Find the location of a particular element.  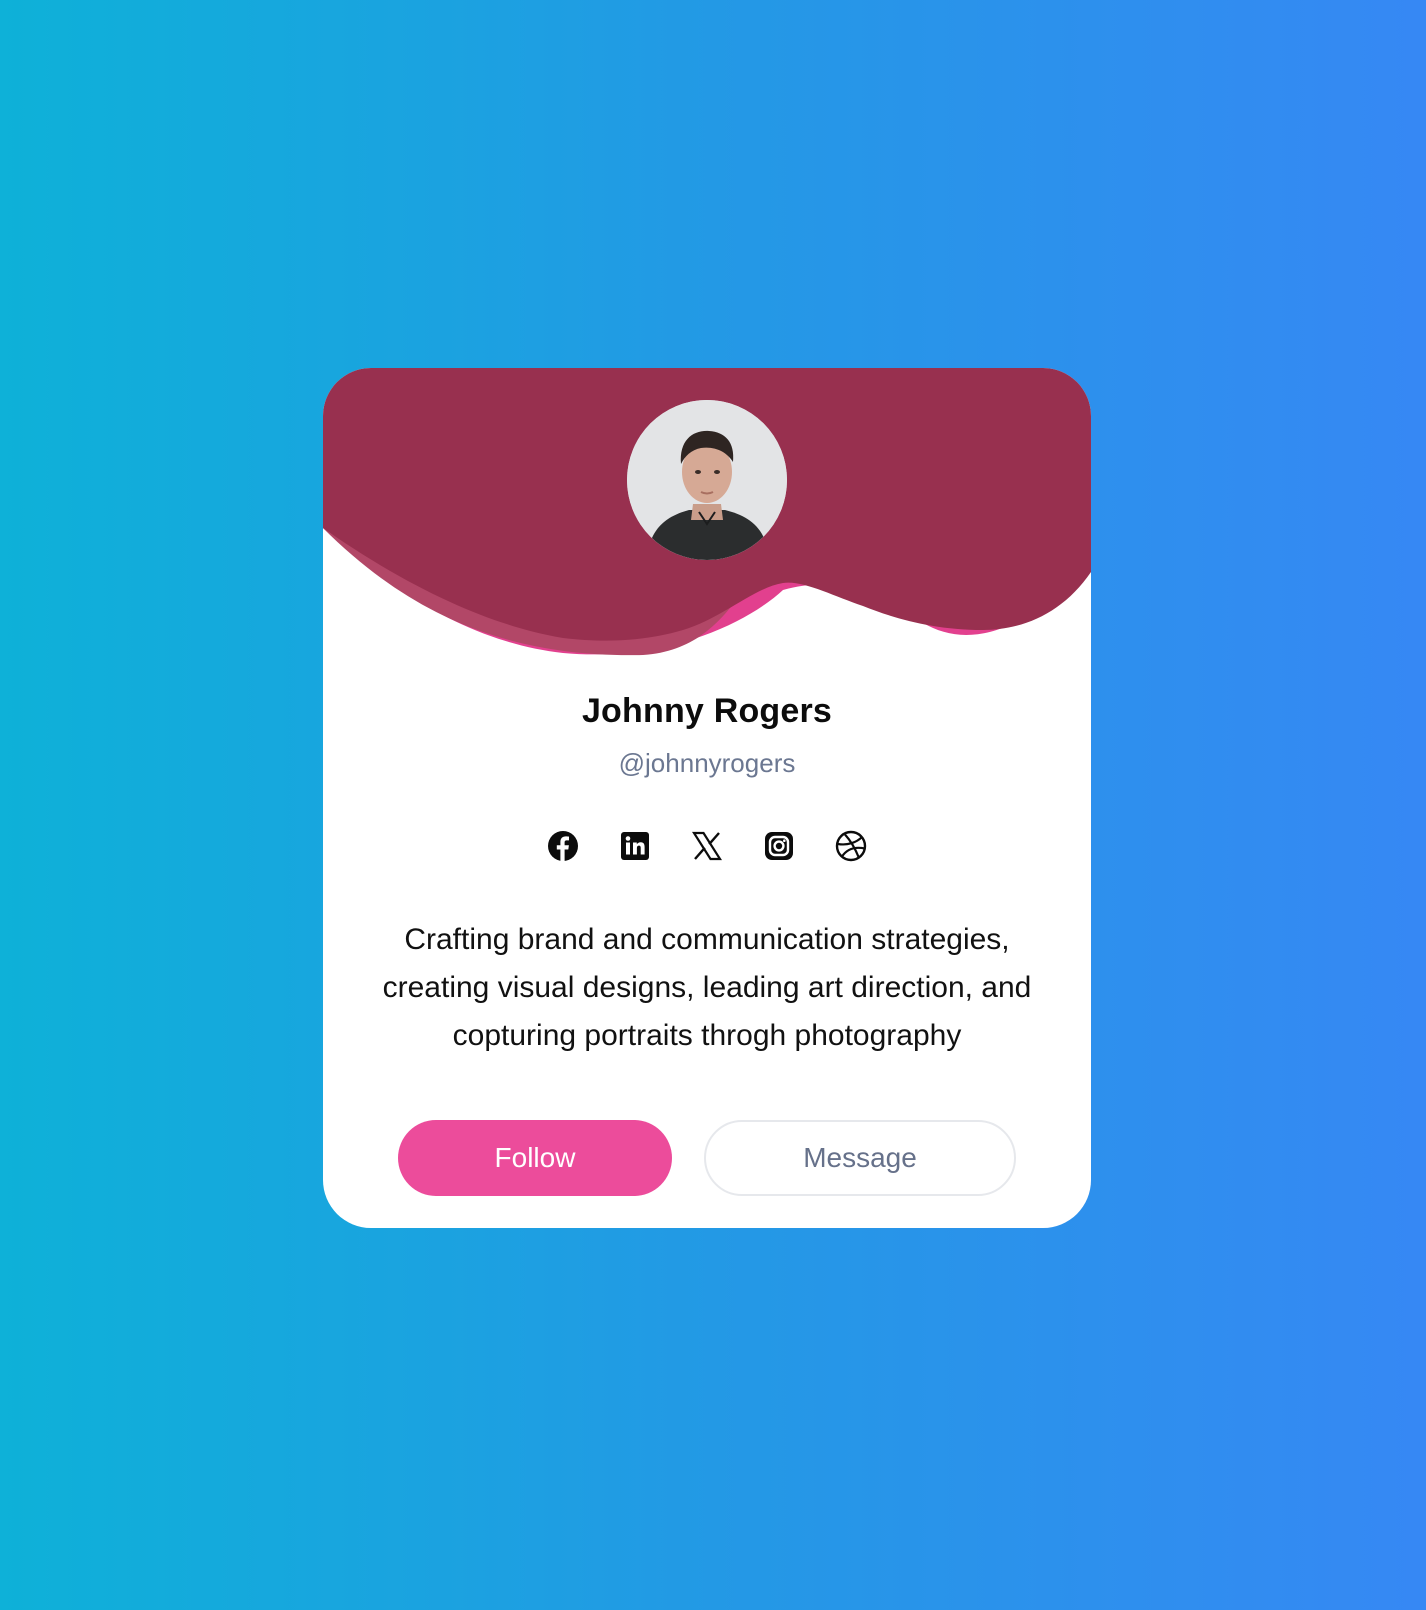

dribbble-icon is located at coordinates (851, 846).